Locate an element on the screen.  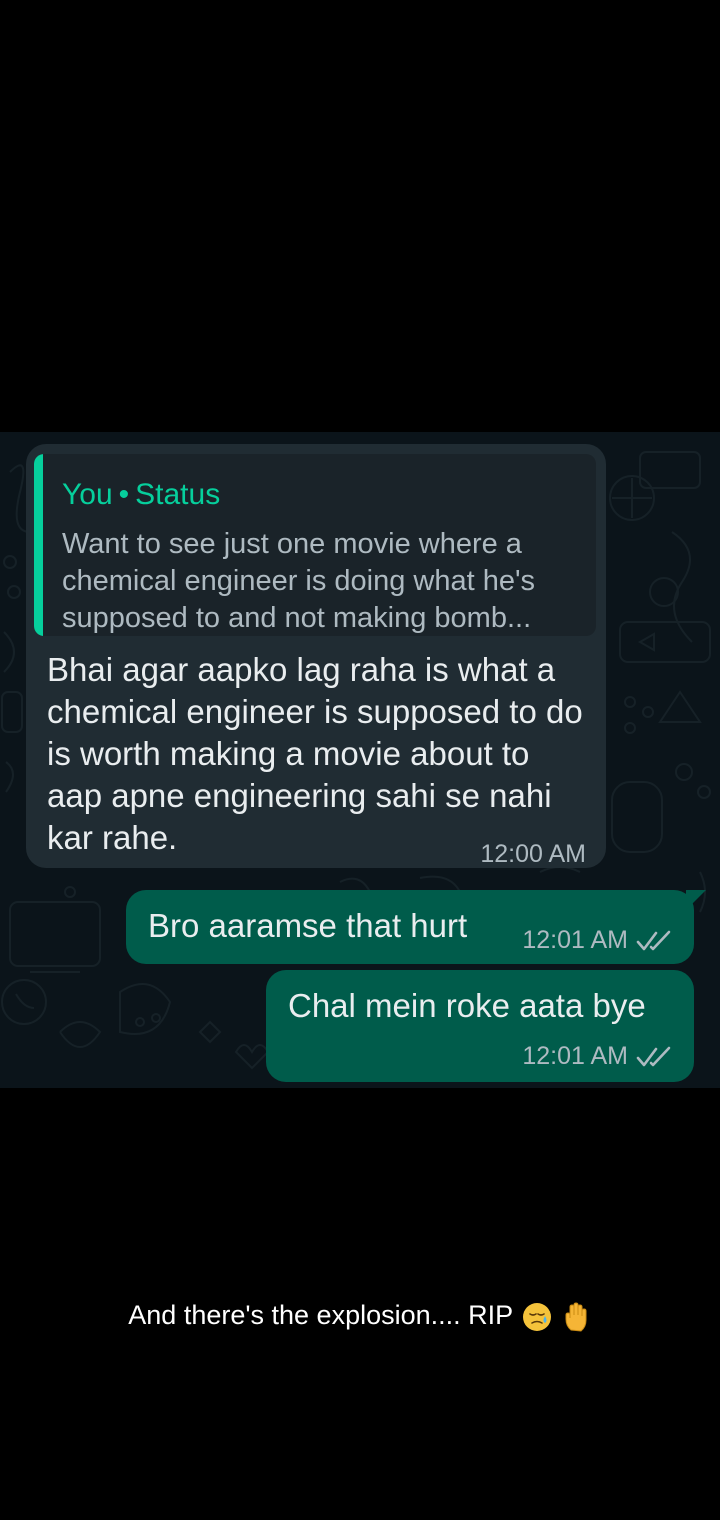
quote-sender: You is located at coordinates (87, 494).